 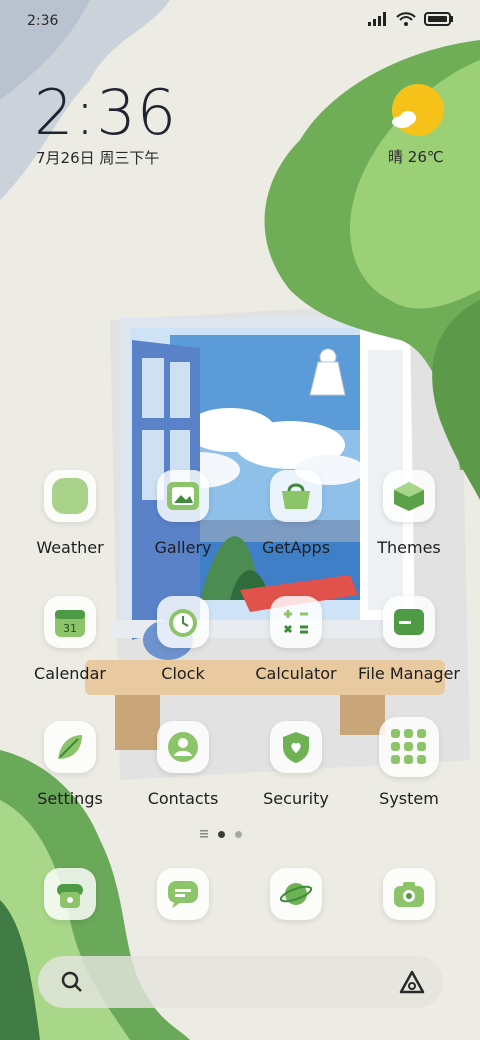 What do you see at coordinates (183, 496) in the screenshot?
I see `gallery-icon` at bounding box center [183, 496].